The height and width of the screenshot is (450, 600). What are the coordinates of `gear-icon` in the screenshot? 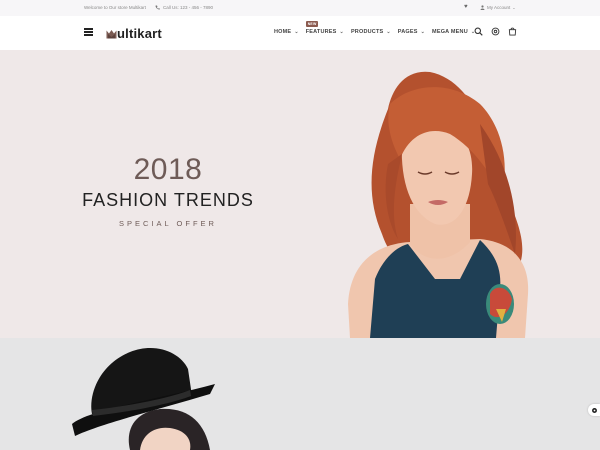 It's located at (594, 410).